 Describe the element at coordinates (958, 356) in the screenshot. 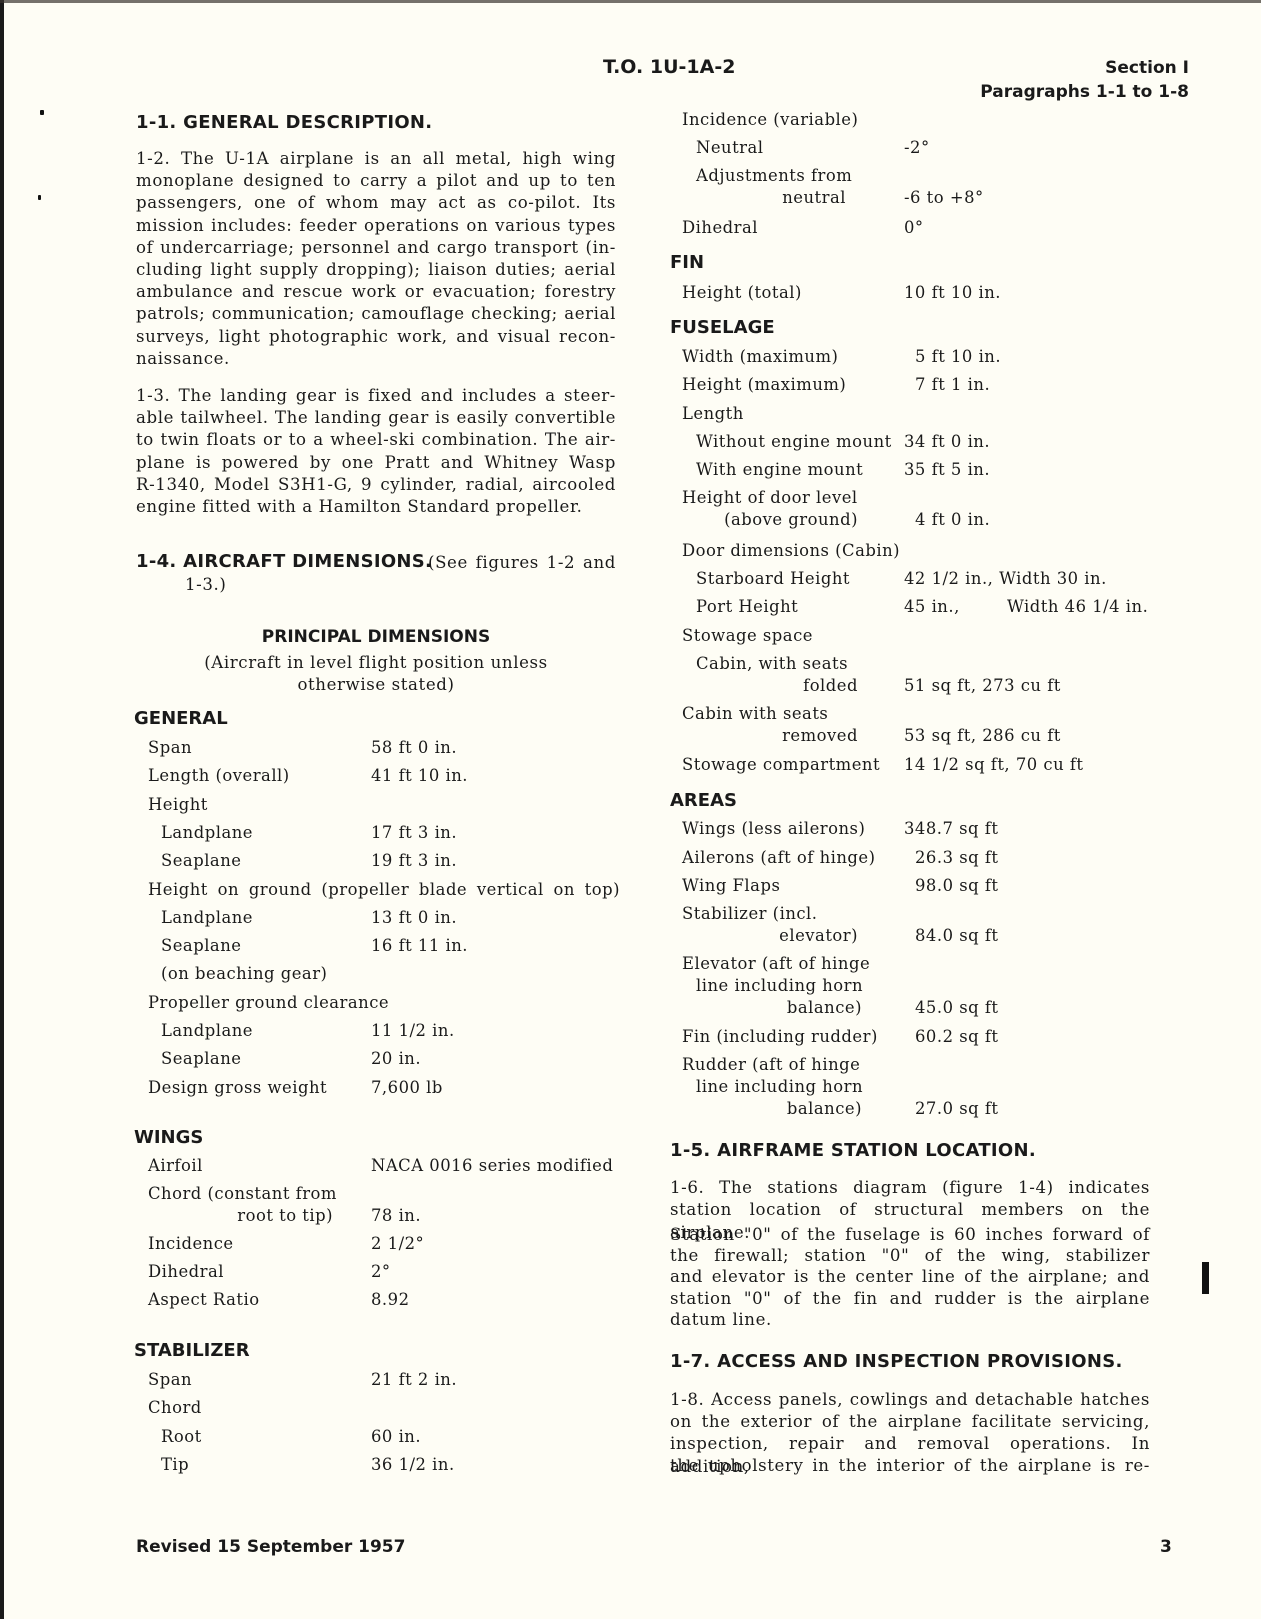

I see `spec-value: 5 ft 10 in.` at that location.